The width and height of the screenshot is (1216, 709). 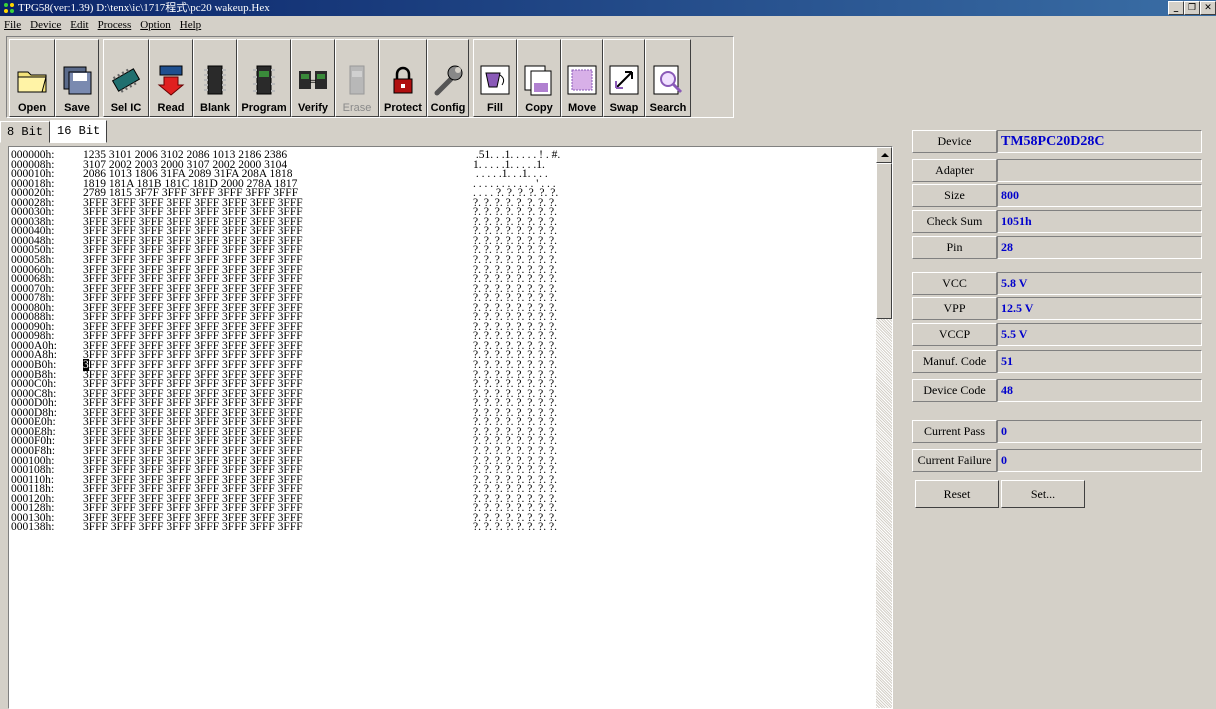 I want to click on checksum-value: 1051h, so click(x=1099, y=221).